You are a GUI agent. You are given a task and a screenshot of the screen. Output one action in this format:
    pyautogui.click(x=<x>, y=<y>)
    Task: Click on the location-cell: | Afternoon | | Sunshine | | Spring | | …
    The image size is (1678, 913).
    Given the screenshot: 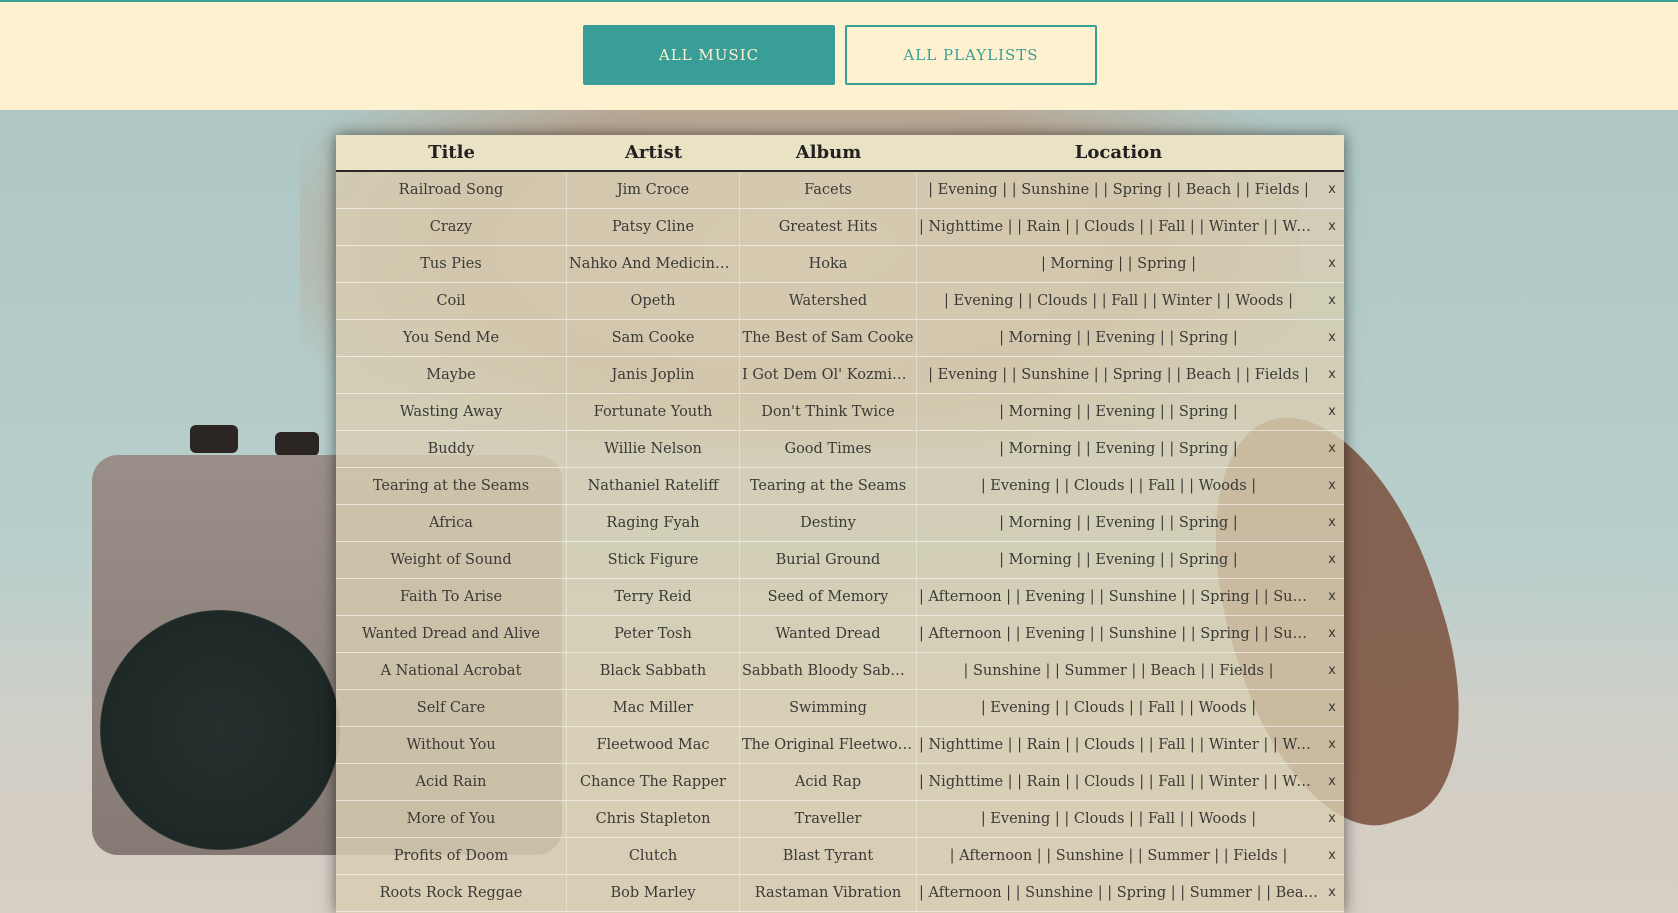 What is the action you would take?
    pyautogui.click(x=1119, y=893)
    